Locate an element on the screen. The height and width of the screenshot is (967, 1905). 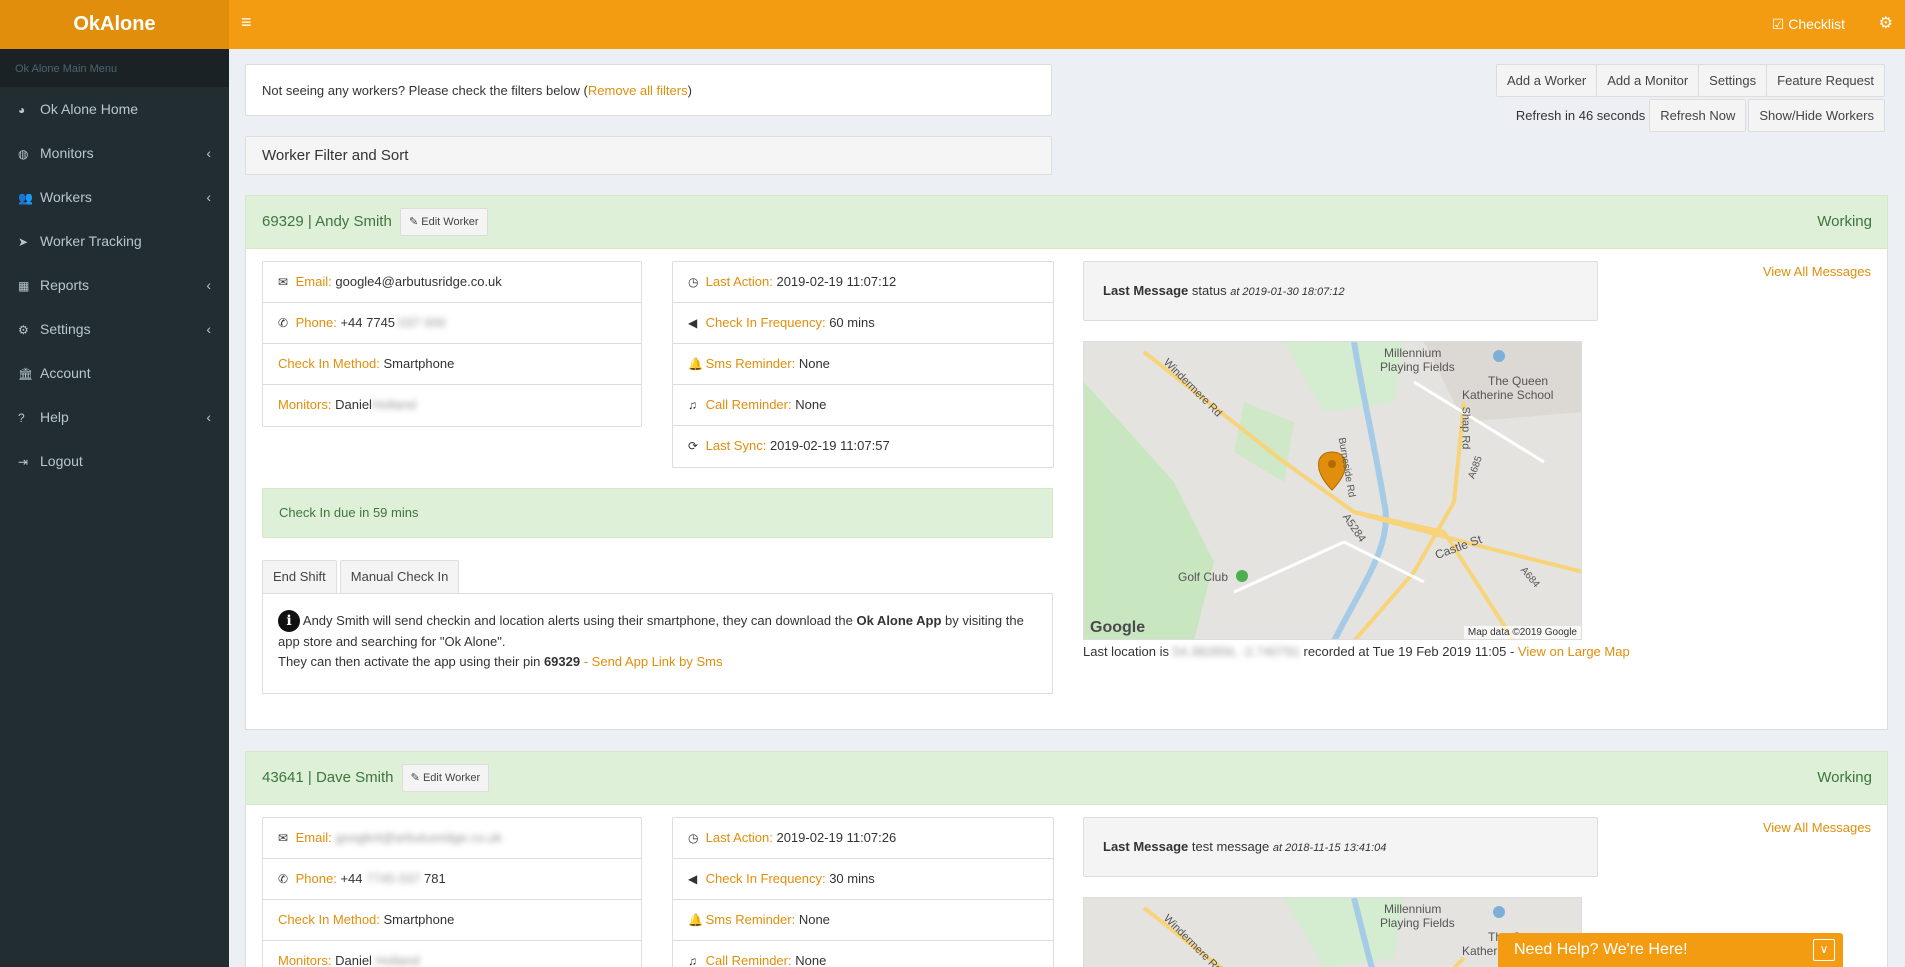
menu-toggle-icon: ≡ is located at coordinates (246, 22).